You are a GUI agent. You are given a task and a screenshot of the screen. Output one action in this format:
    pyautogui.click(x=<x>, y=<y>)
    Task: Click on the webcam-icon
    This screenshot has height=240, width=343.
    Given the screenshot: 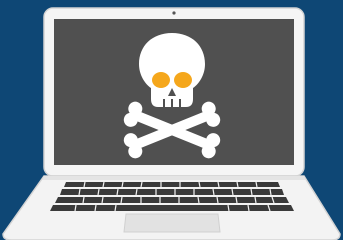 What is the action you would take?
    pyautogui.click(x=174, y=13)
    